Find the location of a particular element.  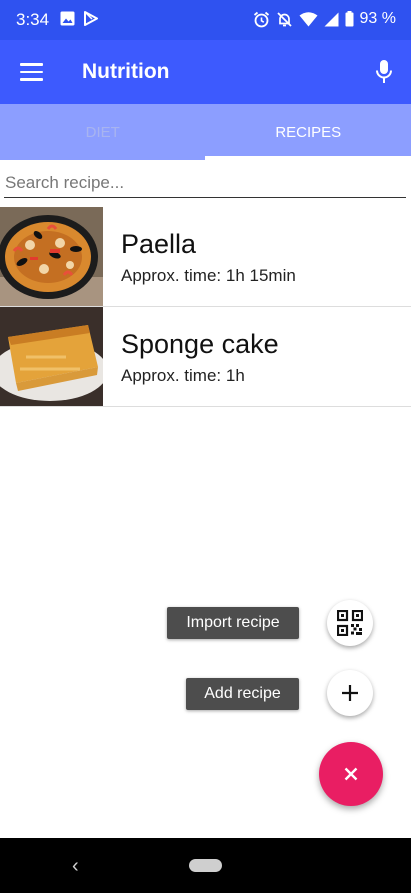

recipe-name: Paella is located at coordinates (159, 244).